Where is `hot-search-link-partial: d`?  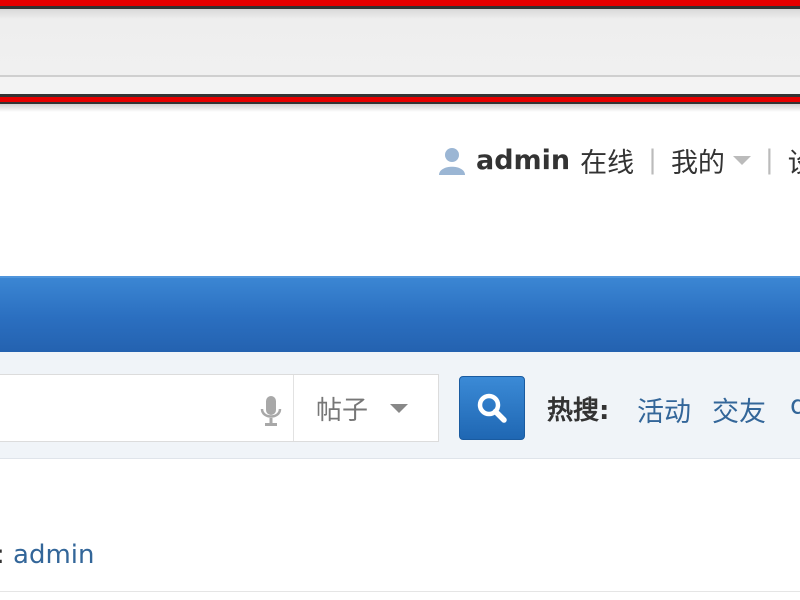
hot-search-link-partial: d is located at coordinates (795, 405).